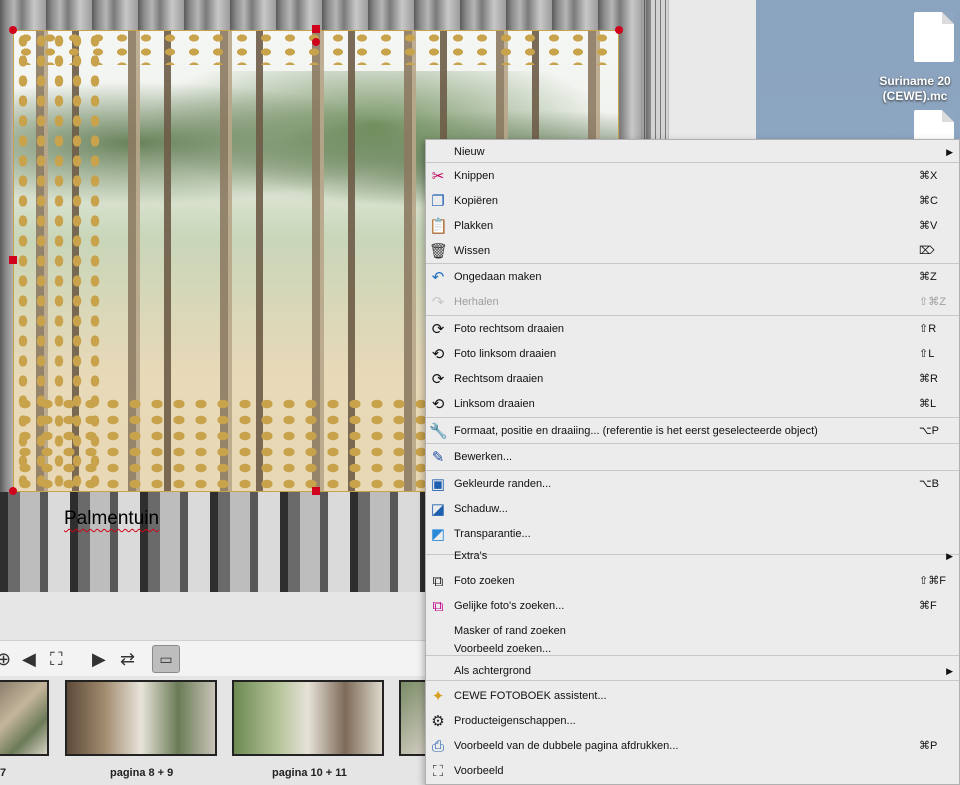 The width and height of the screenshot is (960, 785). Describe the element at coordinates (929, 484) in the screenshot. I see `menu-item-shortcut: ⌥B` at that location.